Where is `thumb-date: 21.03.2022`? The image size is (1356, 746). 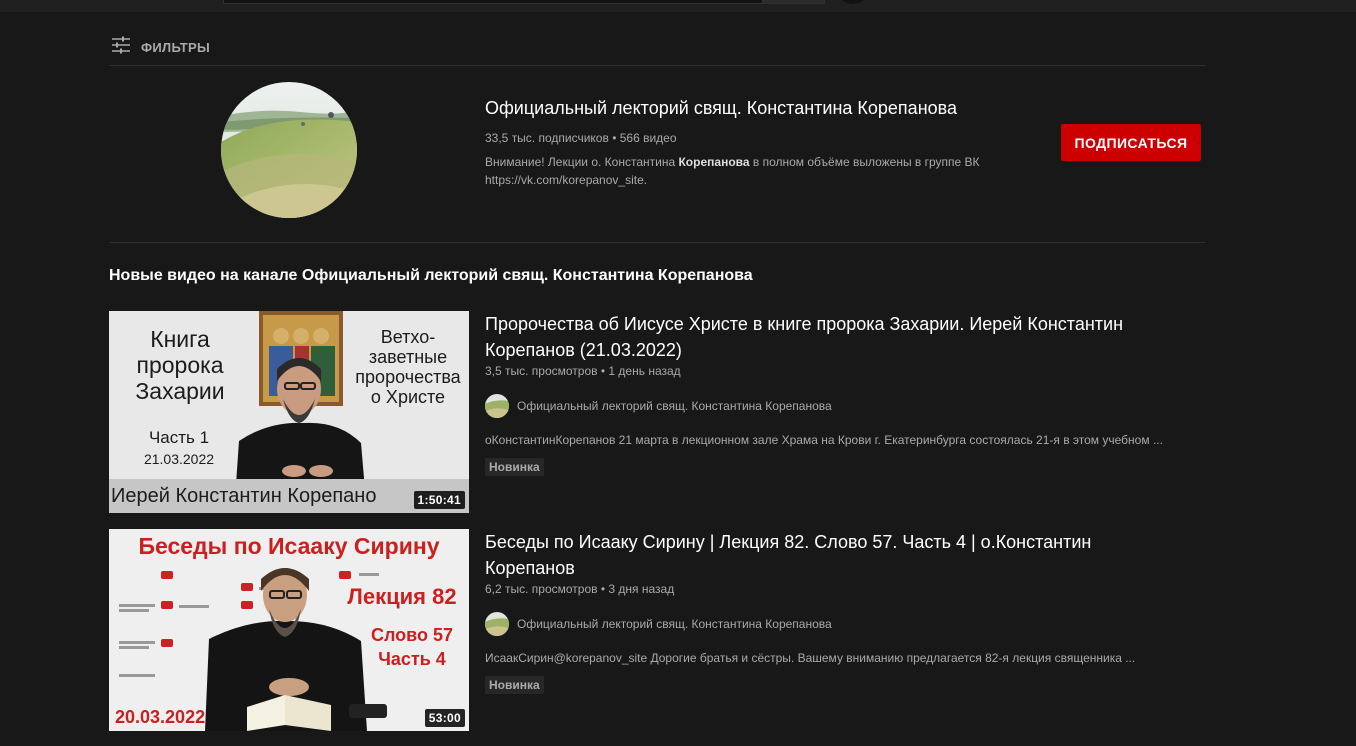 thumb-date: 21.03.2022 is located at coordinates (179, 459).